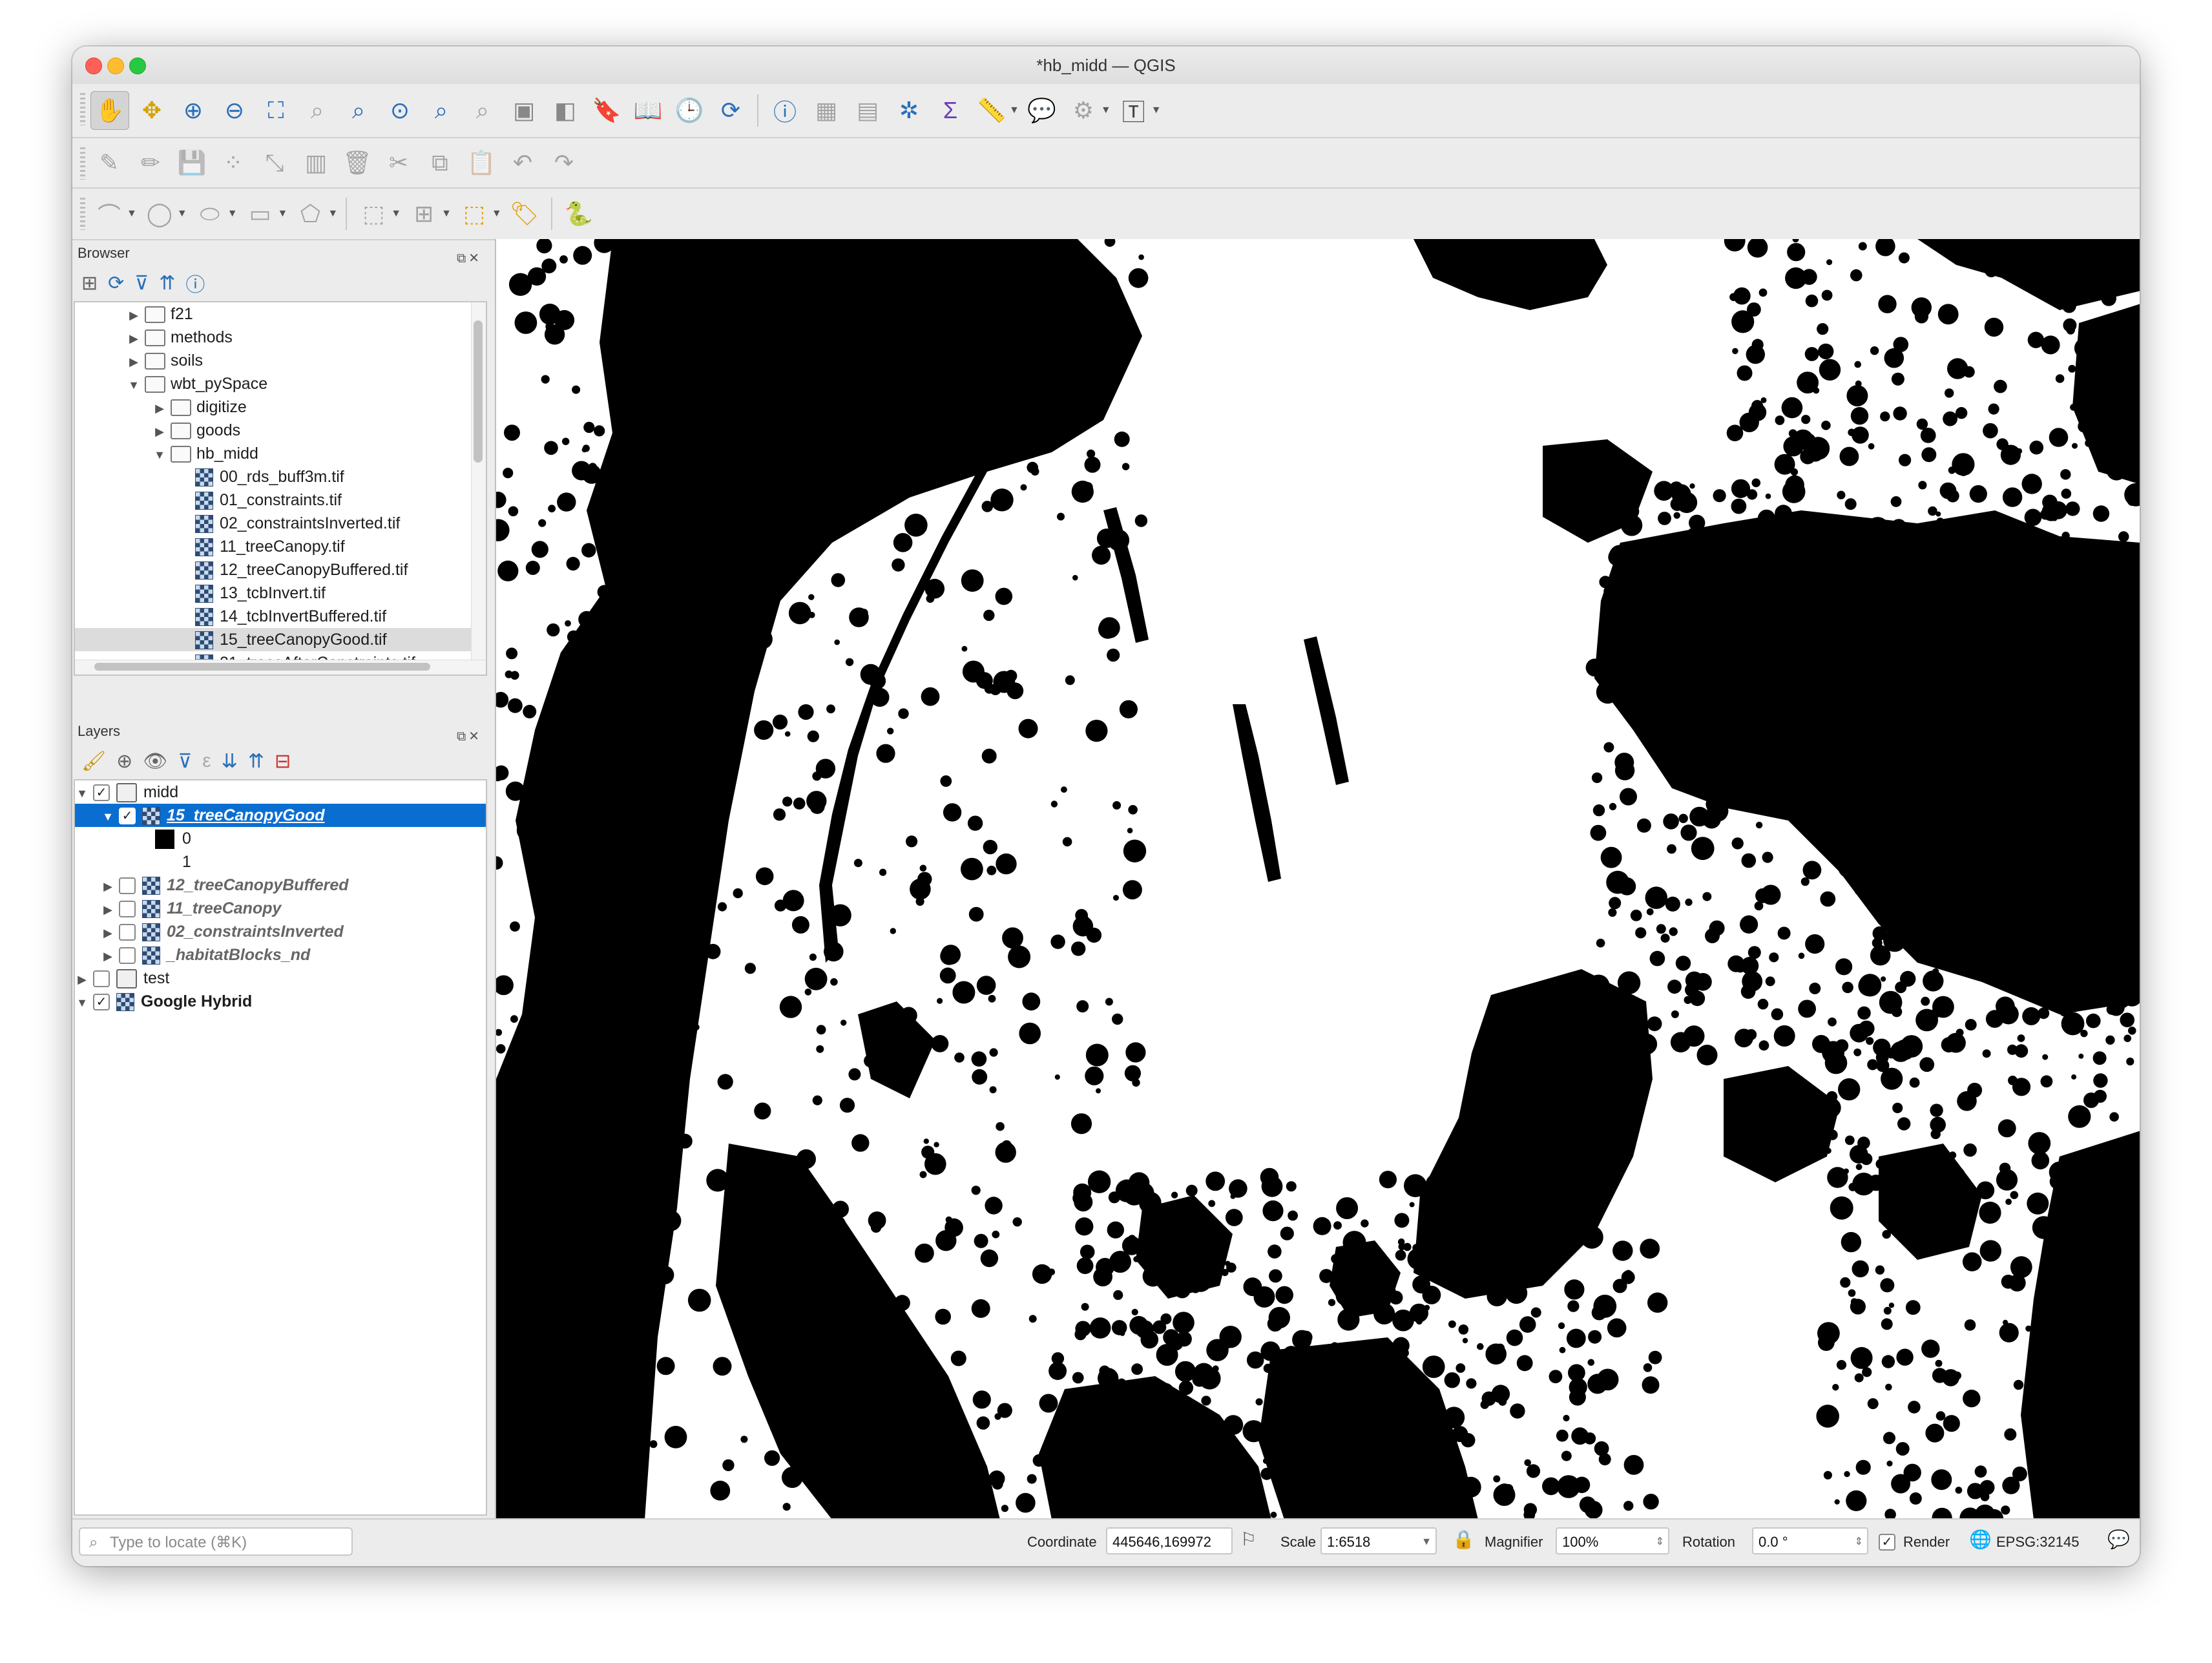 The height and width of the screenshot is (1663, 2212). I want to click on browser-folder-item: ▶ digitize, so click(281, 407).